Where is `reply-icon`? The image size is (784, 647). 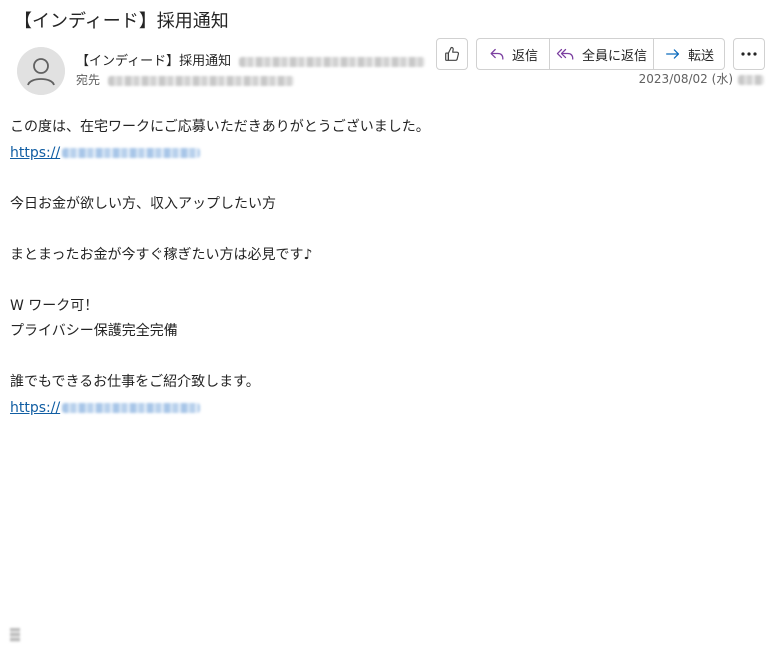
reply-icon is located at coordinates (497, 54).